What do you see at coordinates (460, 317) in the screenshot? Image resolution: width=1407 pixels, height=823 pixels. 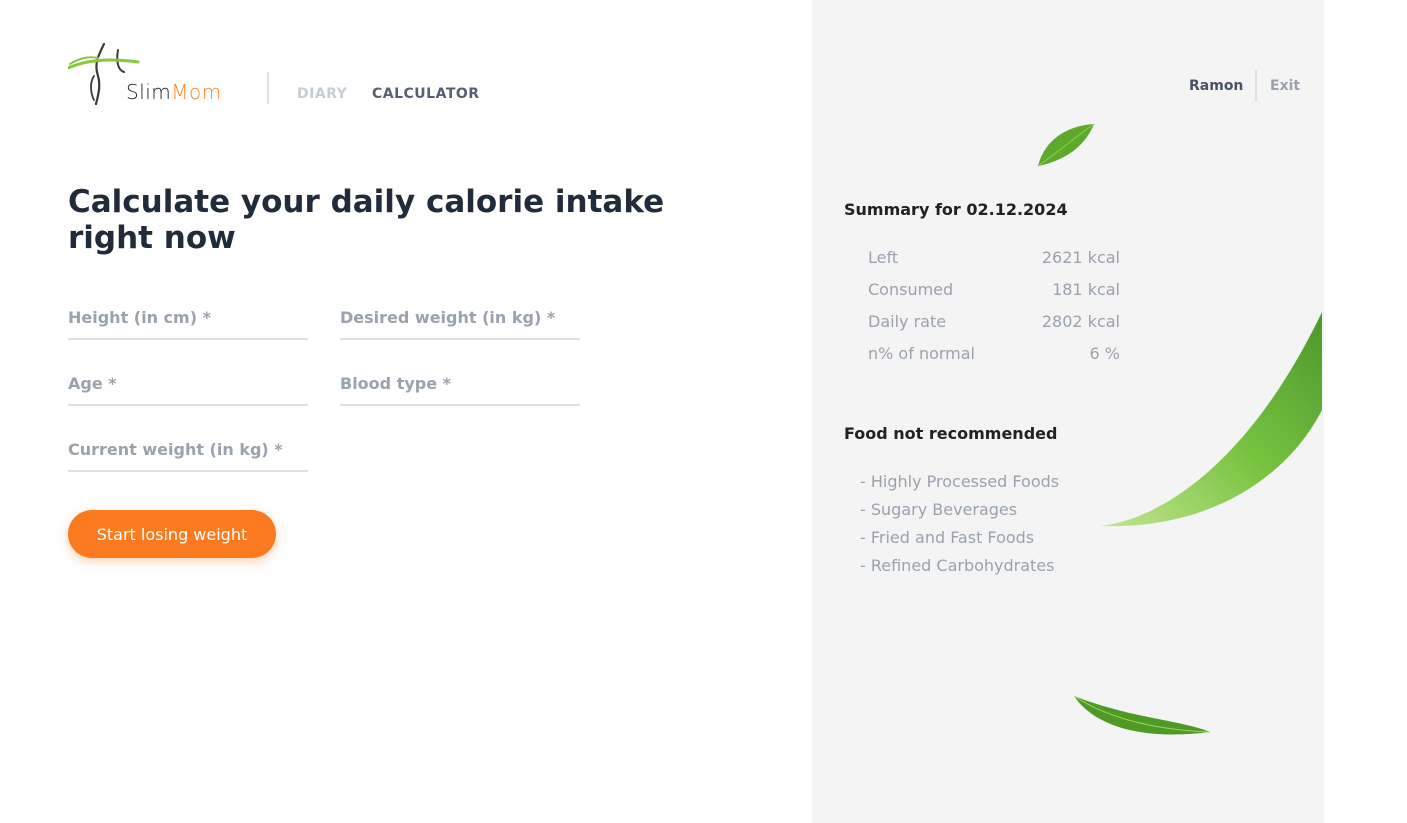 I see `desired-weight-input` at bounding box center [460, 317].